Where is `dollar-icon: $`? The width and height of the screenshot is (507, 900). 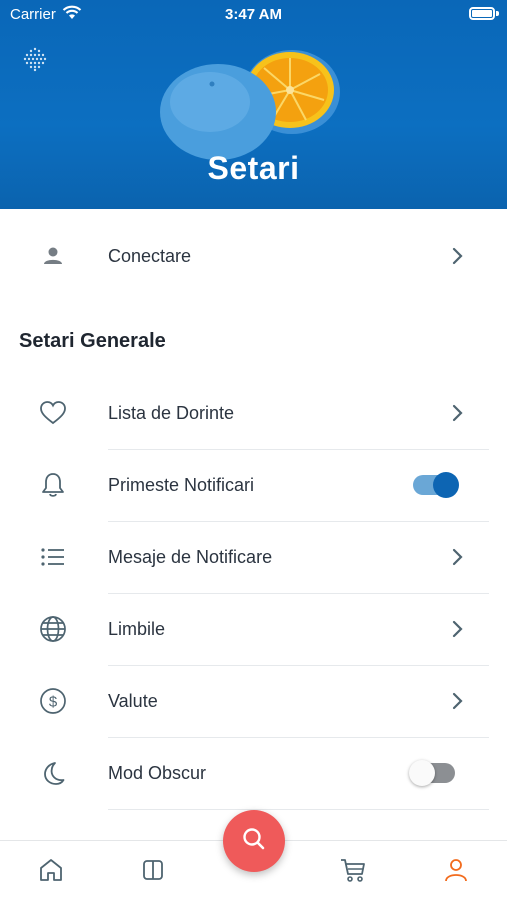
dollar-icon: $ is located at coordinates (53, 701).